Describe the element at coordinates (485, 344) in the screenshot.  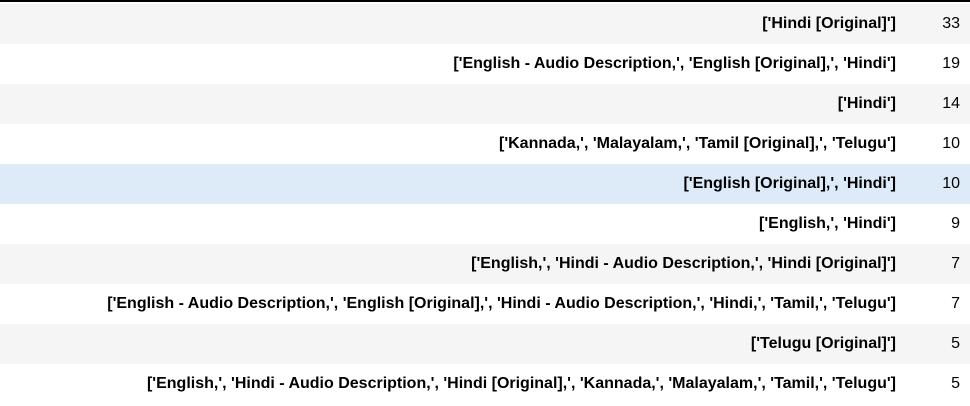
I see `table-row: ['Telugu [Original]'] 5` at that location.